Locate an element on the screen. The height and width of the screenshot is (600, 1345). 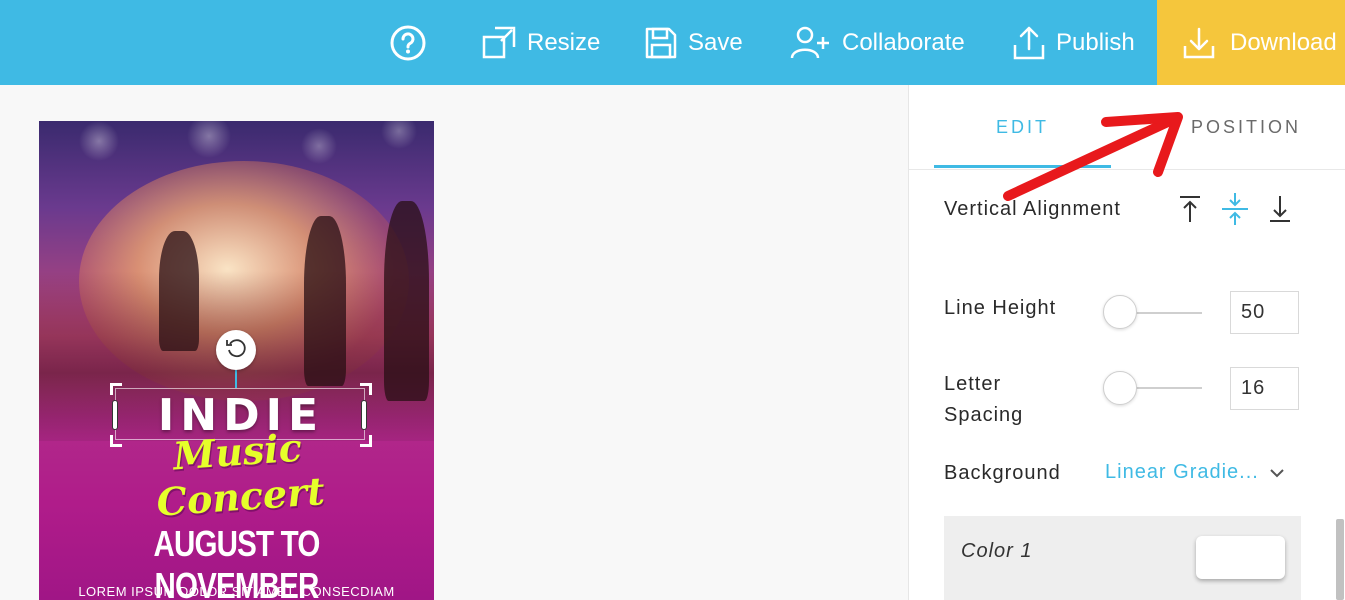
rotate-connector is located at coordinates (236, 379).